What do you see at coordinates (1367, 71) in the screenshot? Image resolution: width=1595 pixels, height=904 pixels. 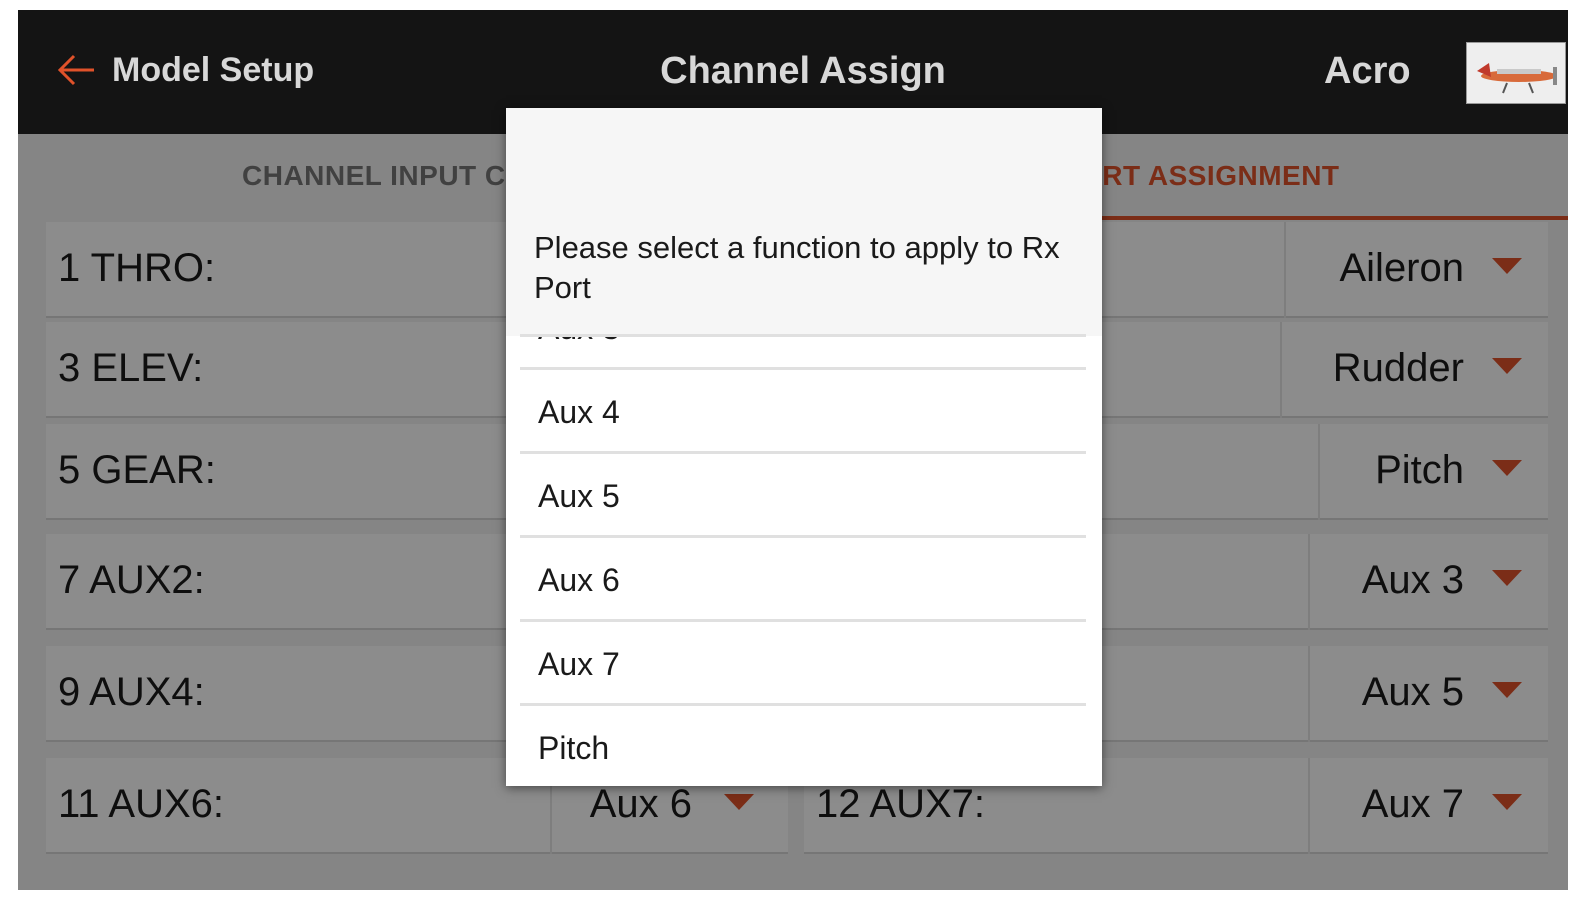 I see `model-name: Acro` at bounding box center [1367, 71].